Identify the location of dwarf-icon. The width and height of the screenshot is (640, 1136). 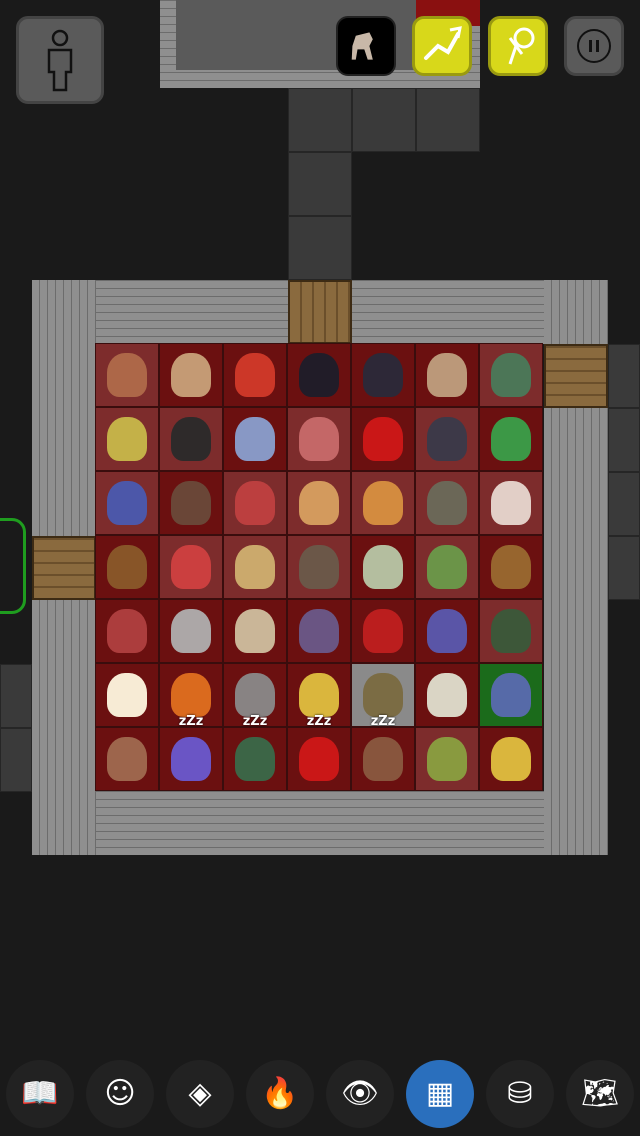
(127, 503).